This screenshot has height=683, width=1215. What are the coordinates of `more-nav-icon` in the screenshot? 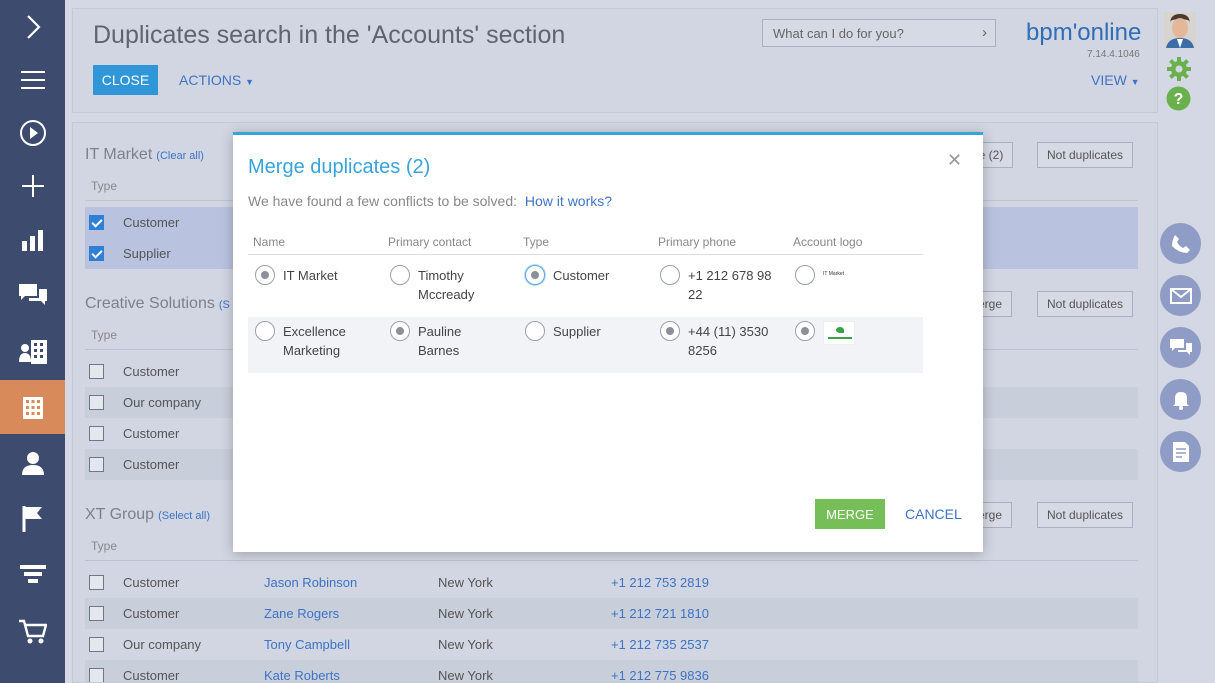 It's located at (32, 671).